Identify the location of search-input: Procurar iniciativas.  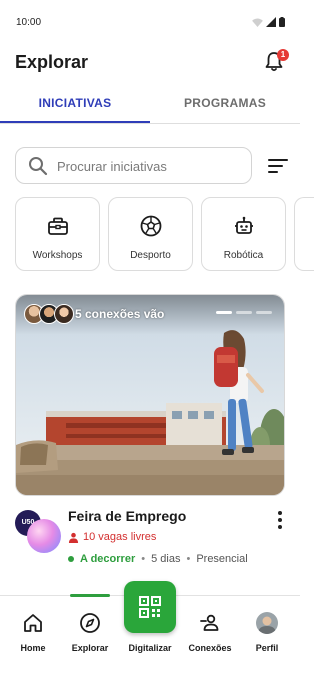
(133, 165).